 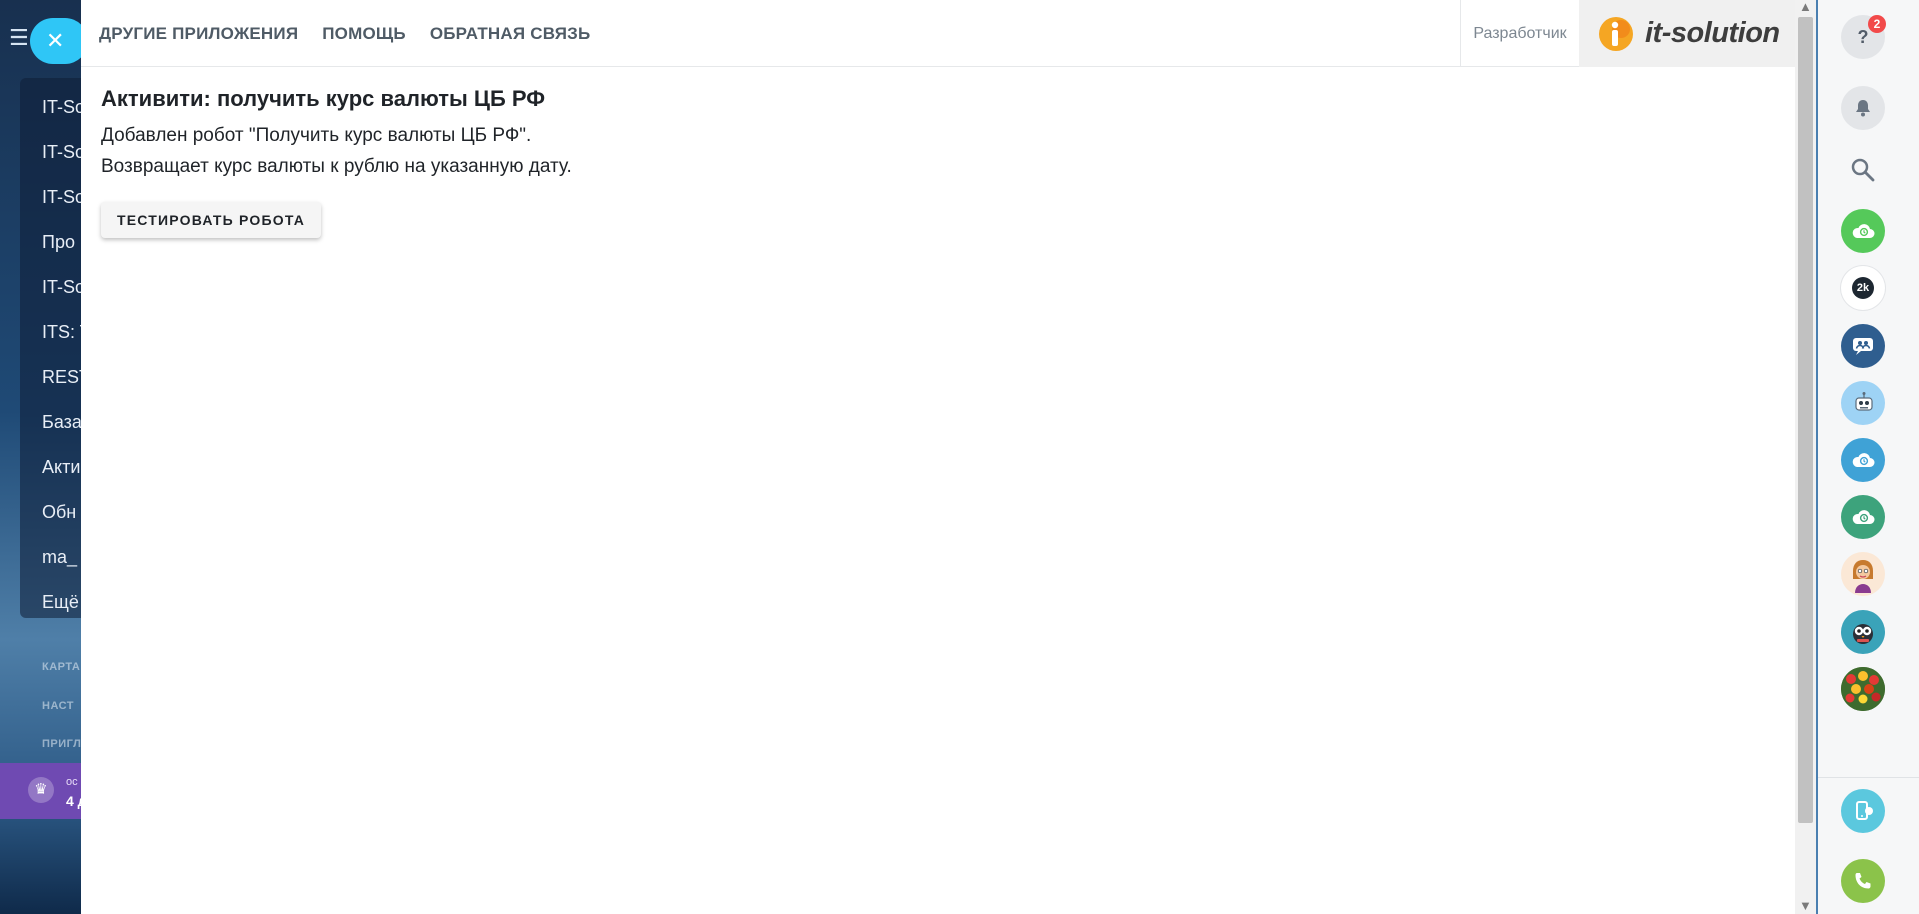 I want to click on vertical-scrollbar: ▲ ▼, so click(x=1805, y=457).